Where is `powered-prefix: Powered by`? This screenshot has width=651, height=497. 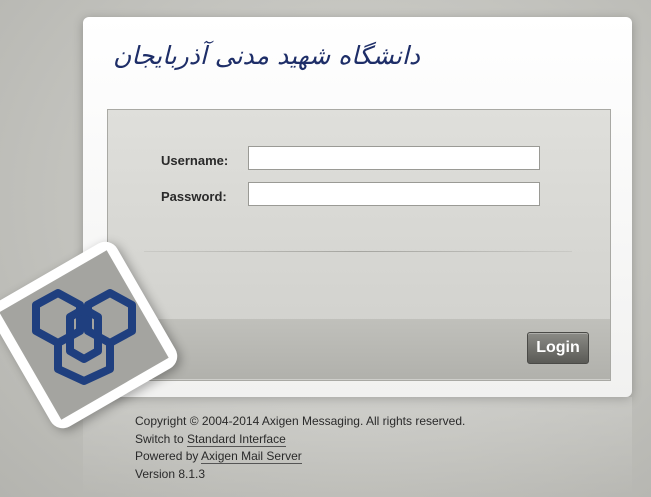 powered-prefix: Powered by is located at coordinates (168, 456).